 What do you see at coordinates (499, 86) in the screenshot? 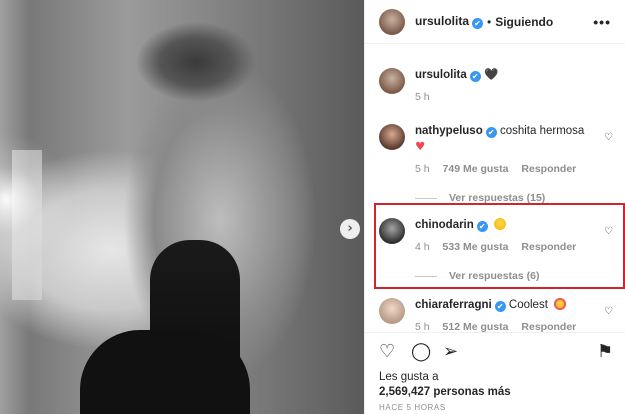
I see `caption: ursulolita ✔ 🖤 5 h` at bounding box center [499, 86].